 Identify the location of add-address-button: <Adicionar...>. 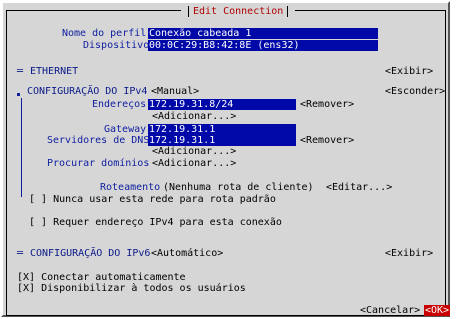
(194, 116).